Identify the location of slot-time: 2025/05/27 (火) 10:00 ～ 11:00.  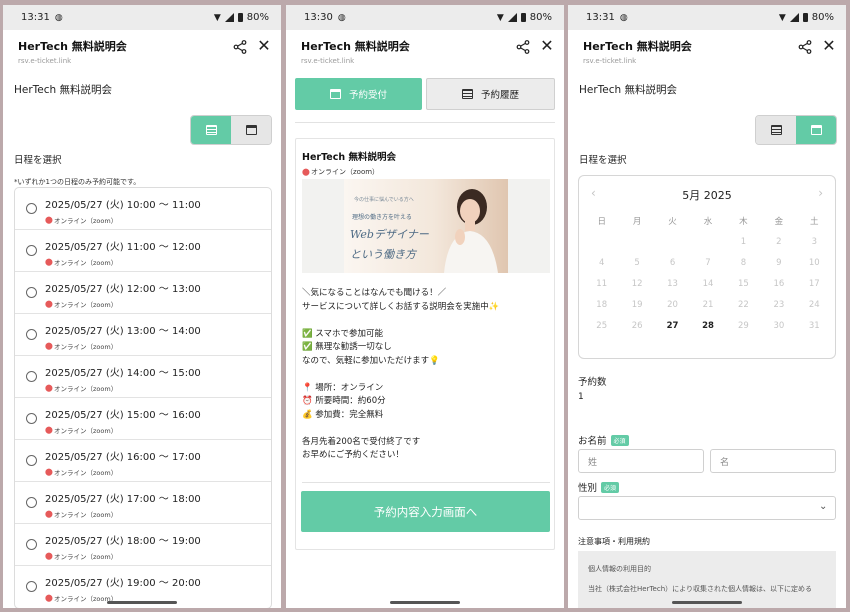
(123, 205).